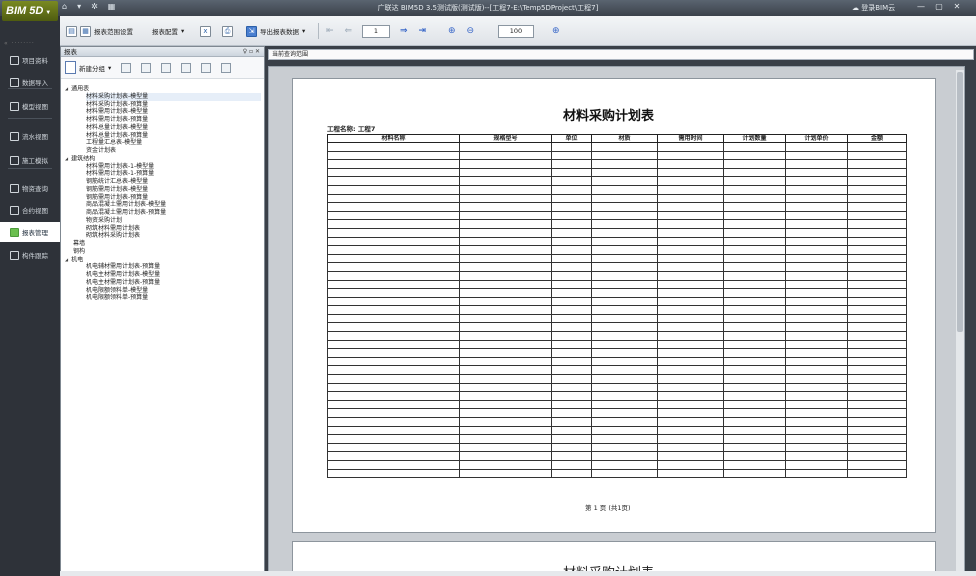 This screenshot has height=576, width=976. I want to click on import-report-icon, so click(206, 67).